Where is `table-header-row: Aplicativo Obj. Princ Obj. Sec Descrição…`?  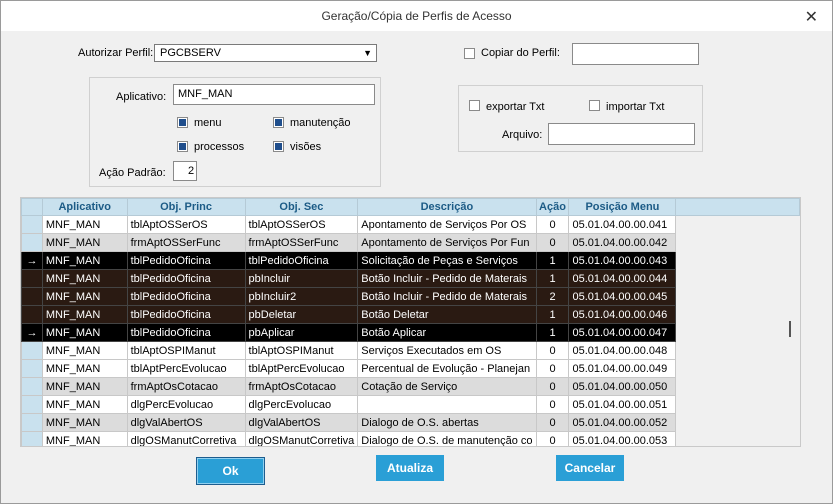
table-header-row: Aplicativo Obj. Princ Obj. Sec Descrição… is located at coordinates (410, 207).